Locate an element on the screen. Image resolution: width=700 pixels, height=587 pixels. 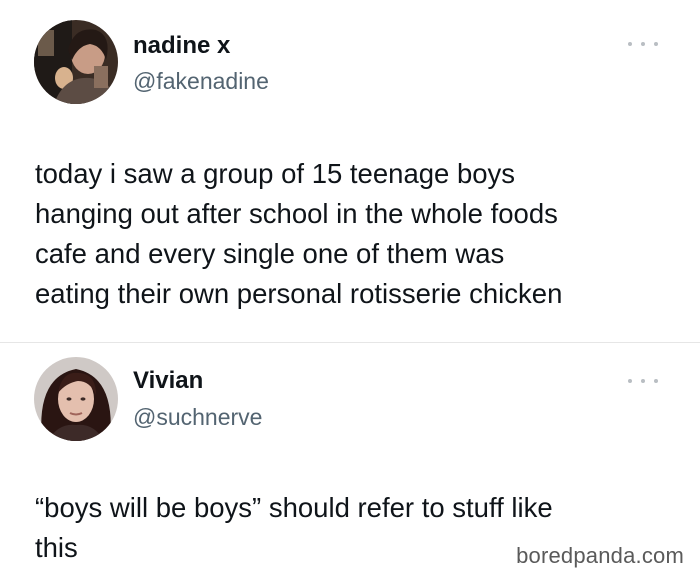
user-handle: @fakenadine is located at coordinates (201, 81).